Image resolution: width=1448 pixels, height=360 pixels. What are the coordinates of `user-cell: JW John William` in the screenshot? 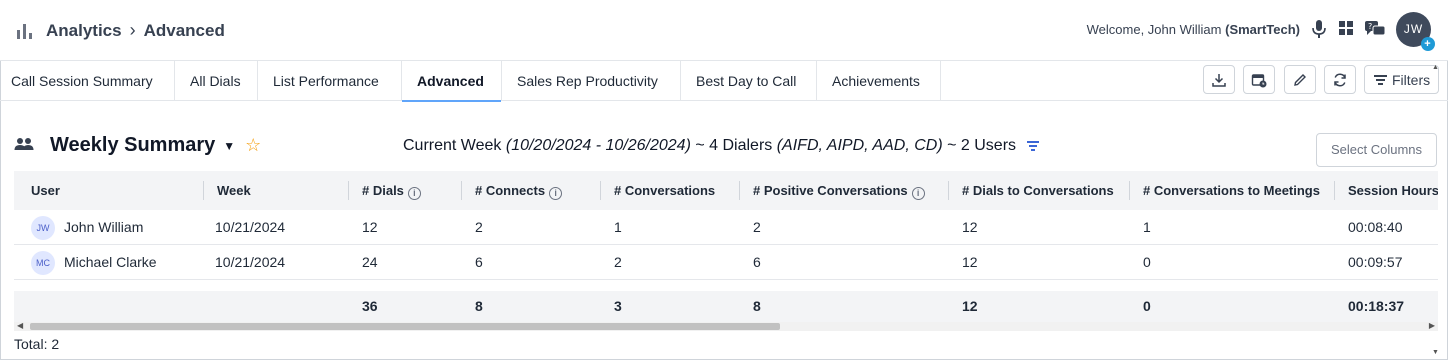 It's located at (87, 227).